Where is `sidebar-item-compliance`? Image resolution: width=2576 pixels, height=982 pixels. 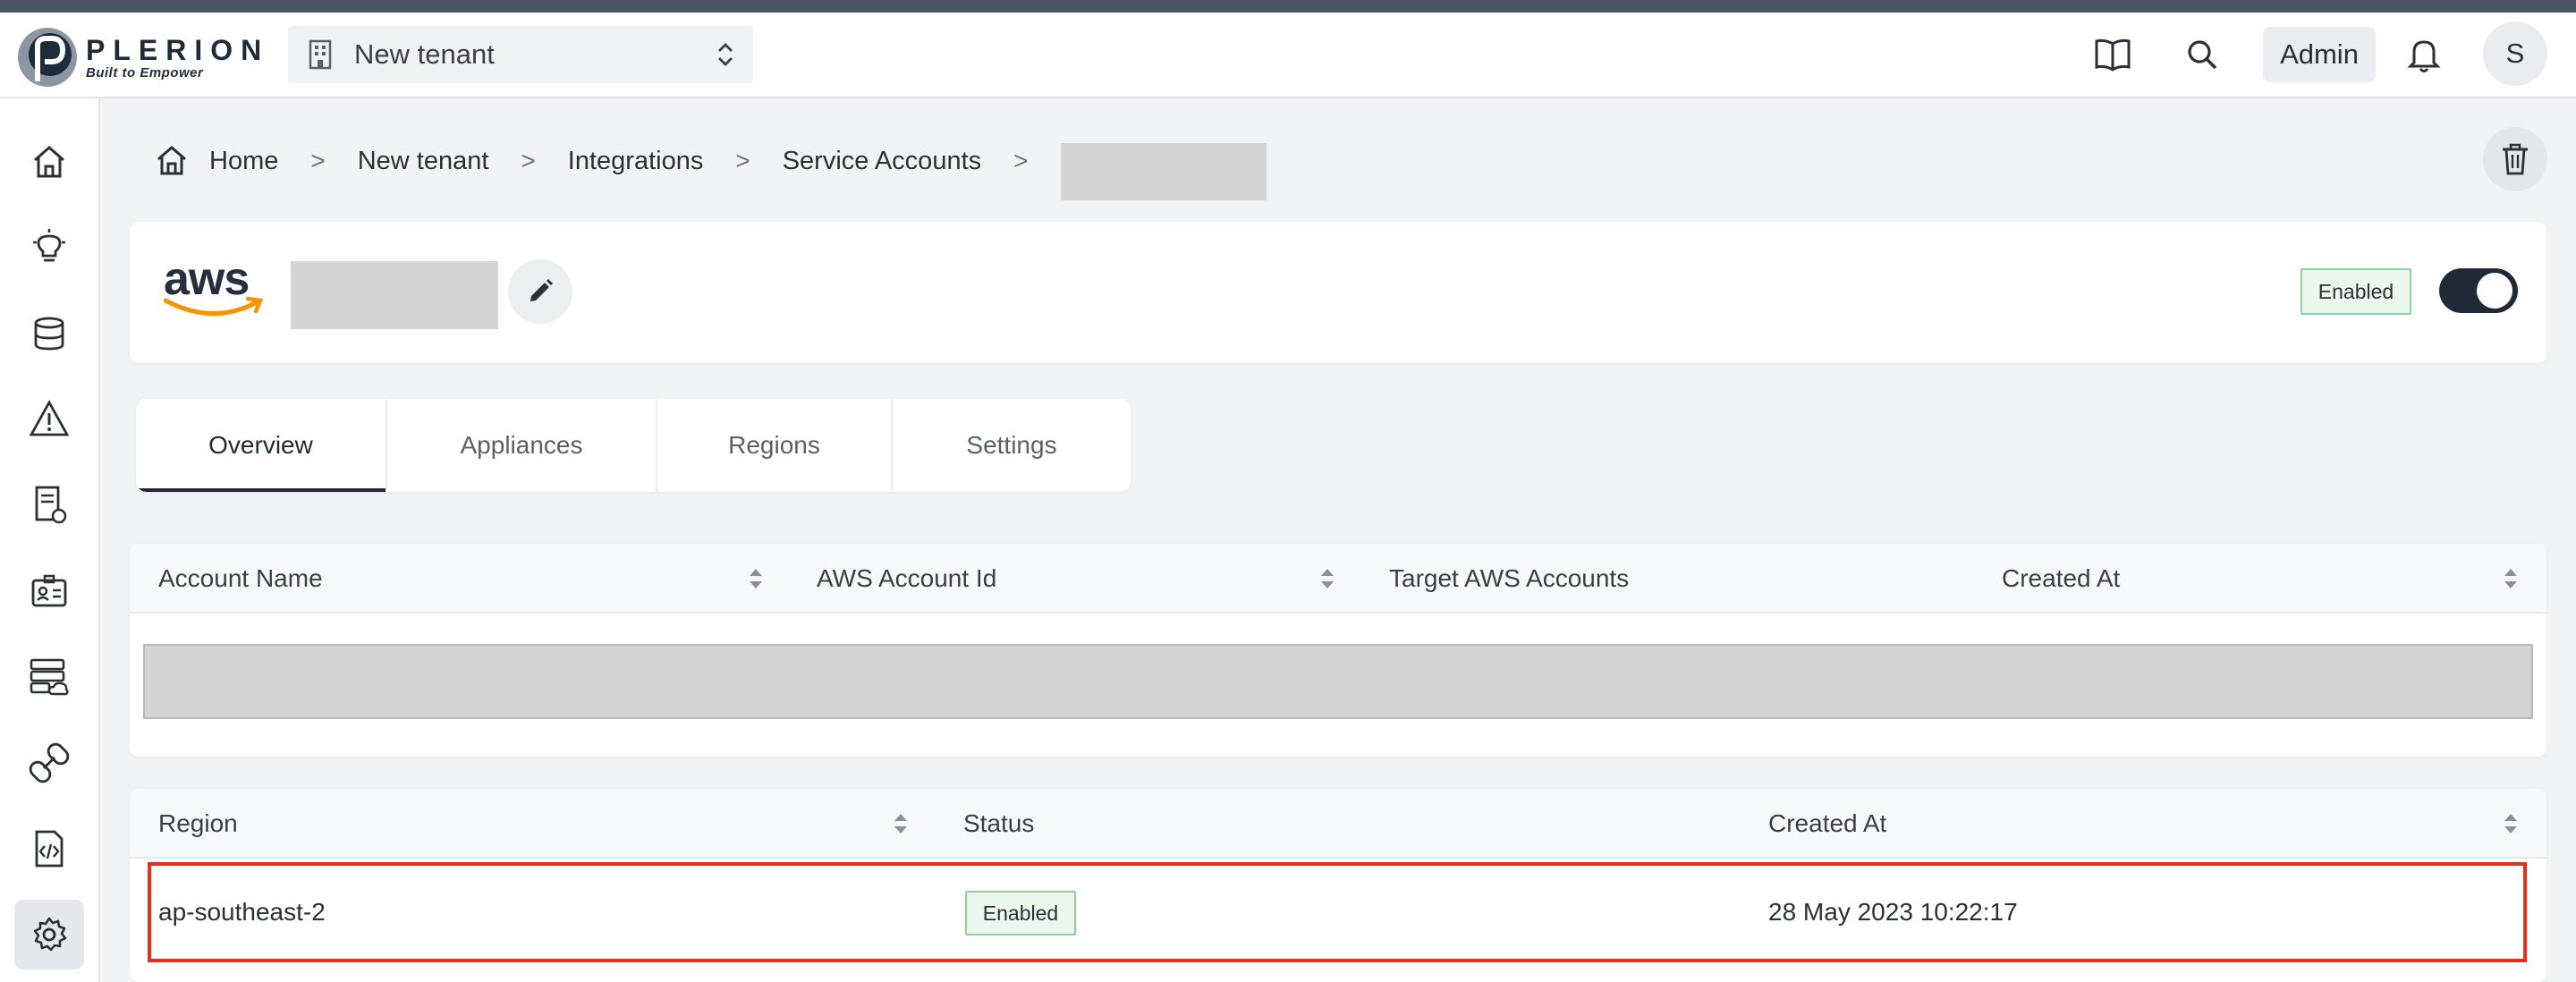 sidebar-item-compliance is located at coordinates (49, 505).